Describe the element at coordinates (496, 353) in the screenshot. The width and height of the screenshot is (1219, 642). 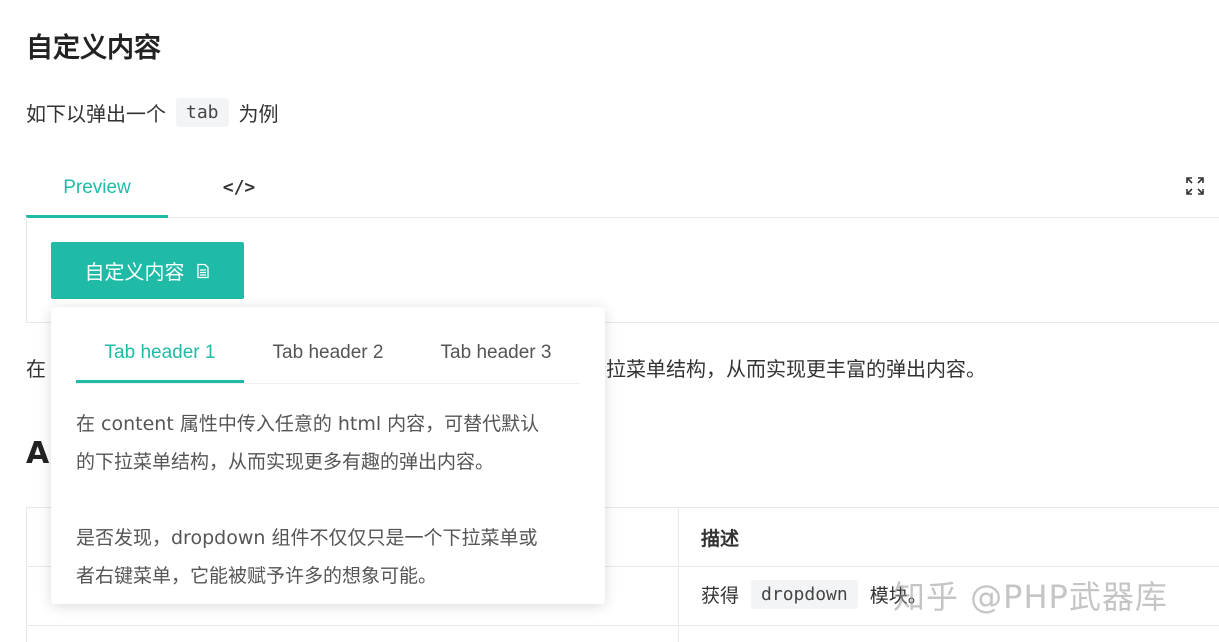
I see `popup-tab-3: Tab header 3` at that location.